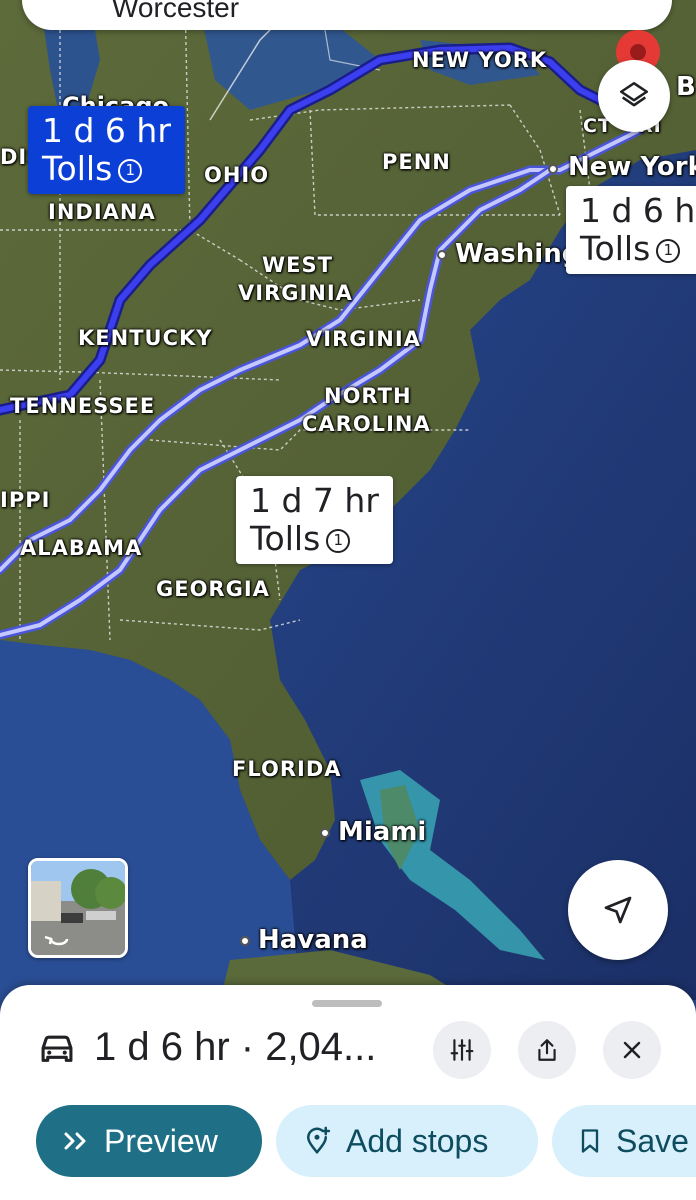  I want to click on share-button, so click(547, 1050).